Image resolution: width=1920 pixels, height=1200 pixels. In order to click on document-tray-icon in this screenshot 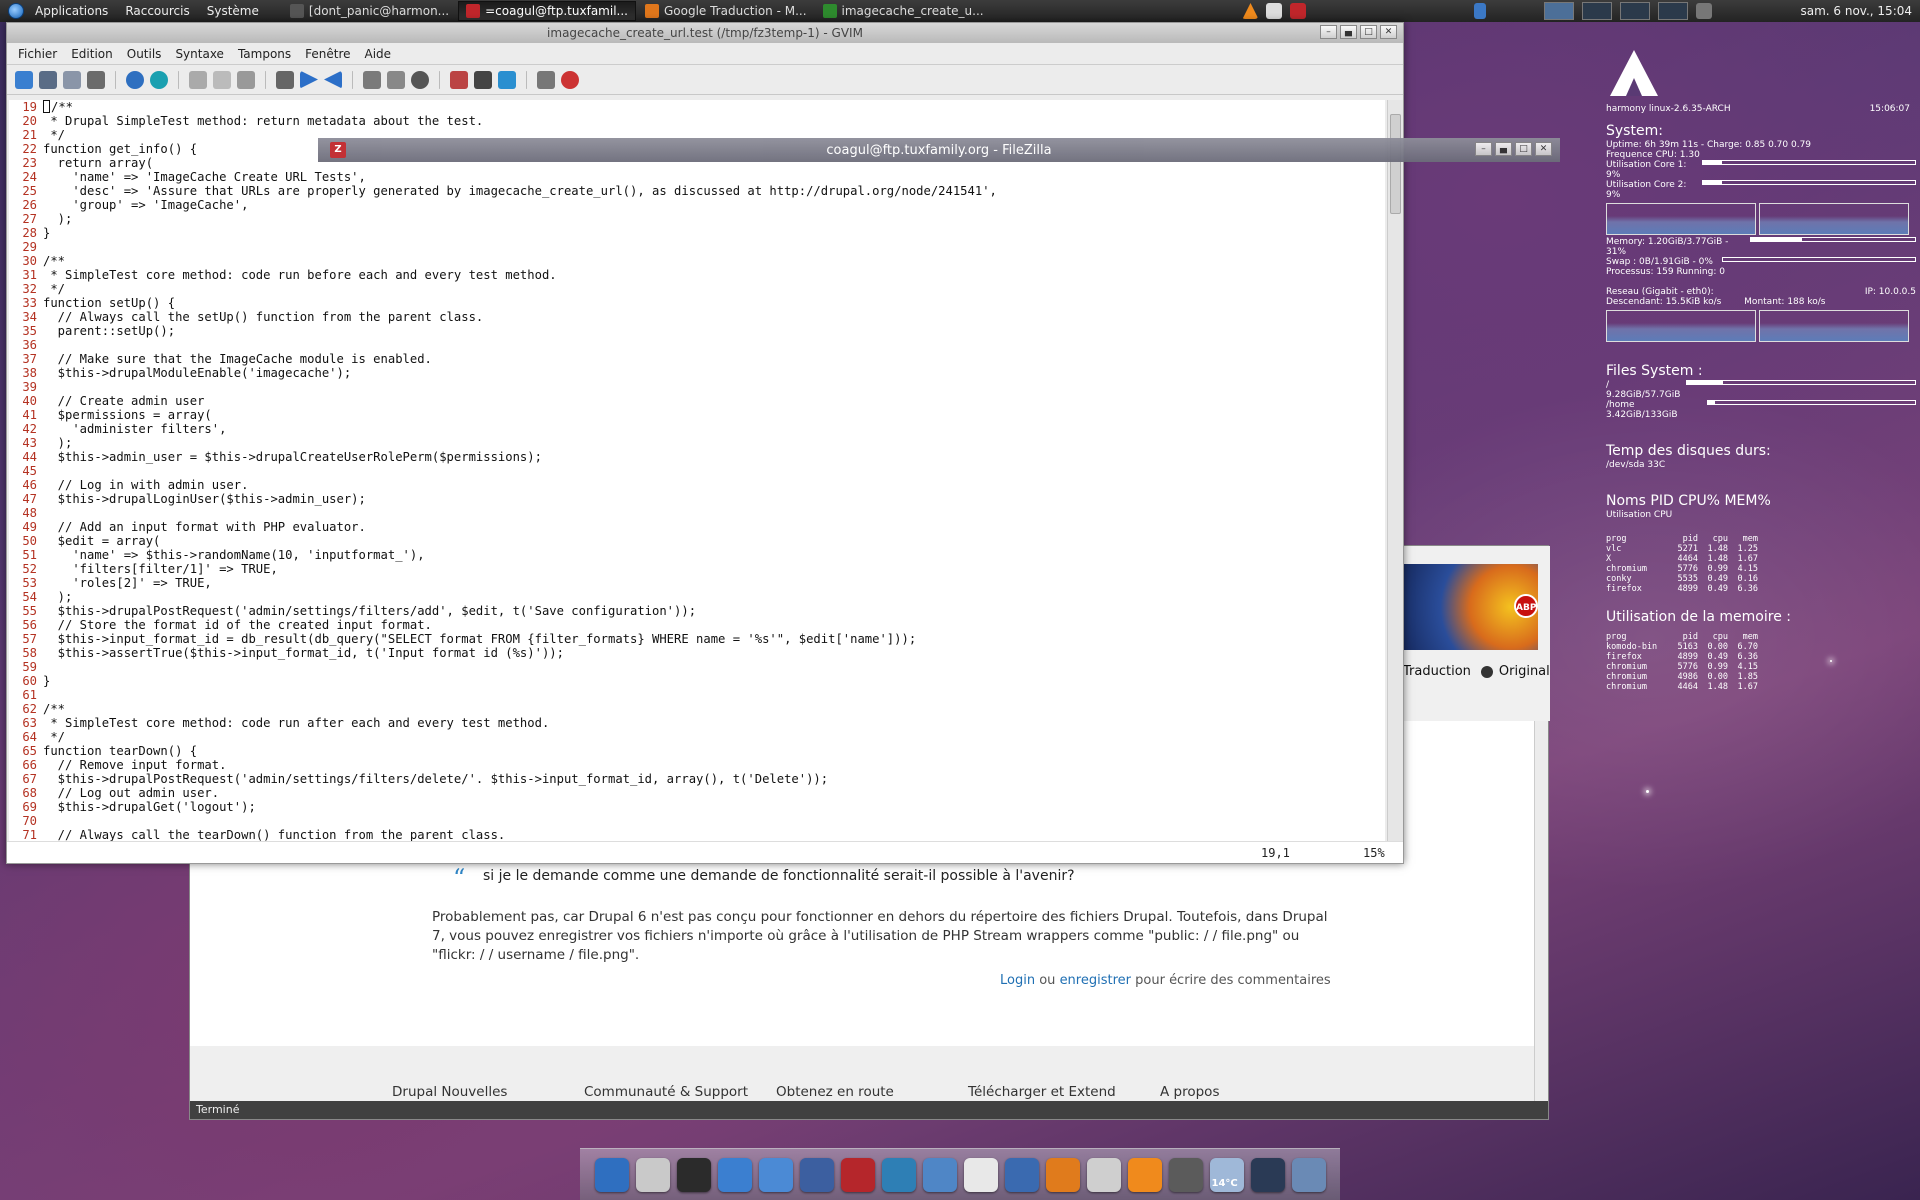, I will do `click(1274, 11)`.